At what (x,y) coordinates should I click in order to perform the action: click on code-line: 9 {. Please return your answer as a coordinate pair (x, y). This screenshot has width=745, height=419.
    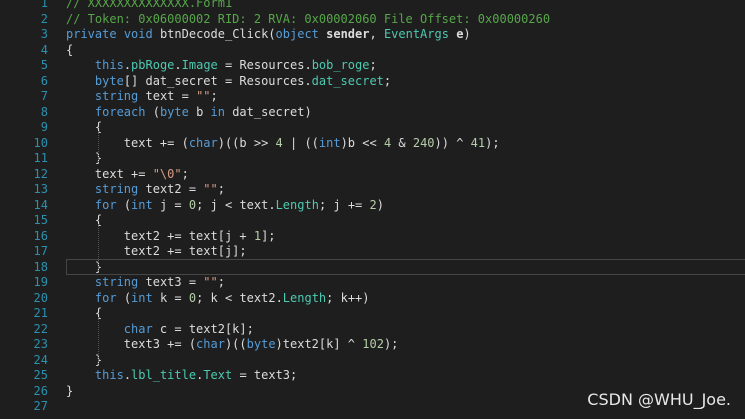
    Looking at the image, I should click on (372, 127).